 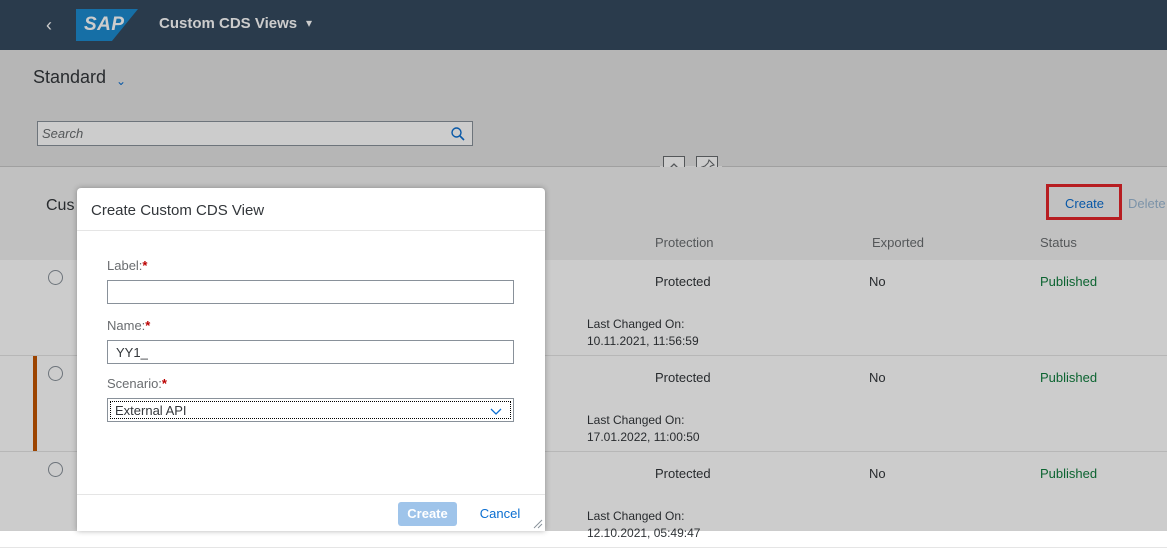 I want to click on label-field-label: Label:*, so click(x=127, y=265).